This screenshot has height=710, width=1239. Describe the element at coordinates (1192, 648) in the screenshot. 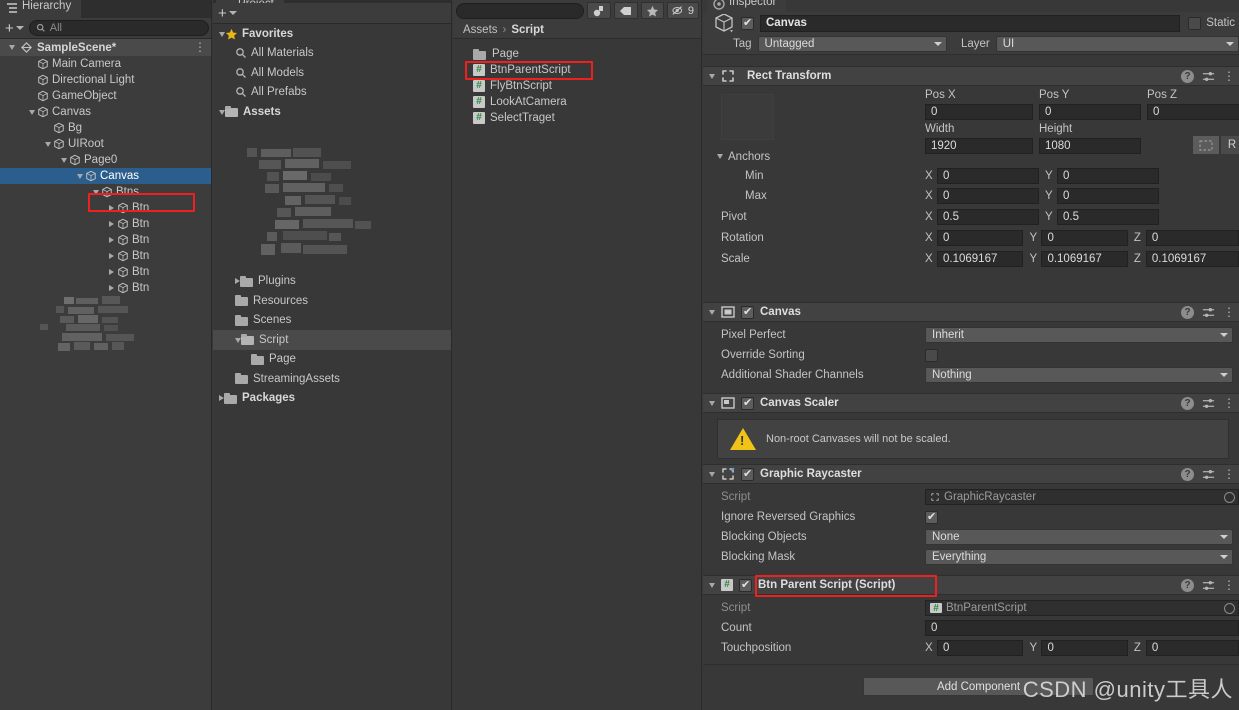

I see `touchposition-z-field: 0` at that location.